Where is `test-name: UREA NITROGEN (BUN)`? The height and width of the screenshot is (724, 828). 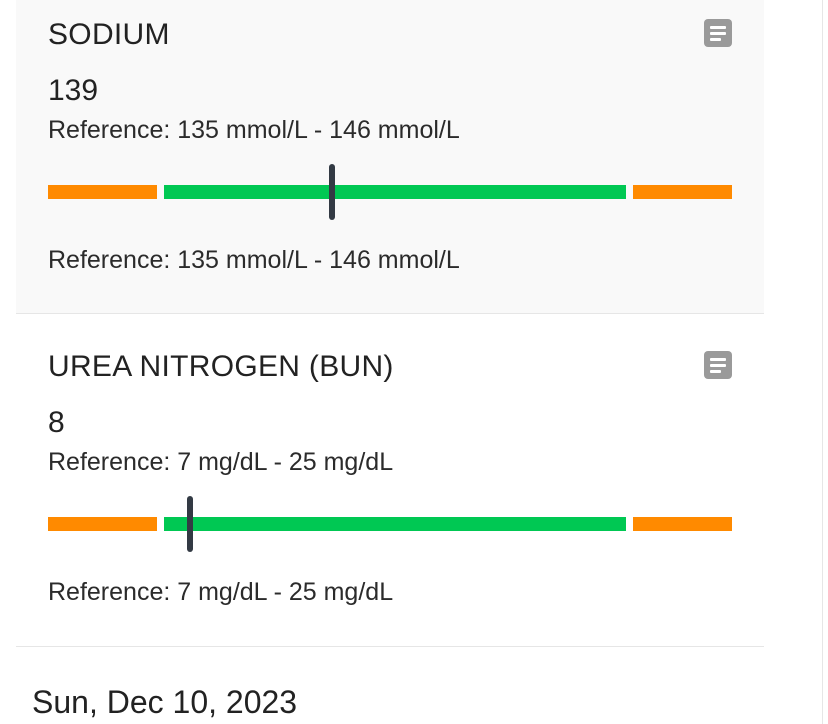 test-name: UREA NITROGEN (BUN) is located at coordinates (221, 366).